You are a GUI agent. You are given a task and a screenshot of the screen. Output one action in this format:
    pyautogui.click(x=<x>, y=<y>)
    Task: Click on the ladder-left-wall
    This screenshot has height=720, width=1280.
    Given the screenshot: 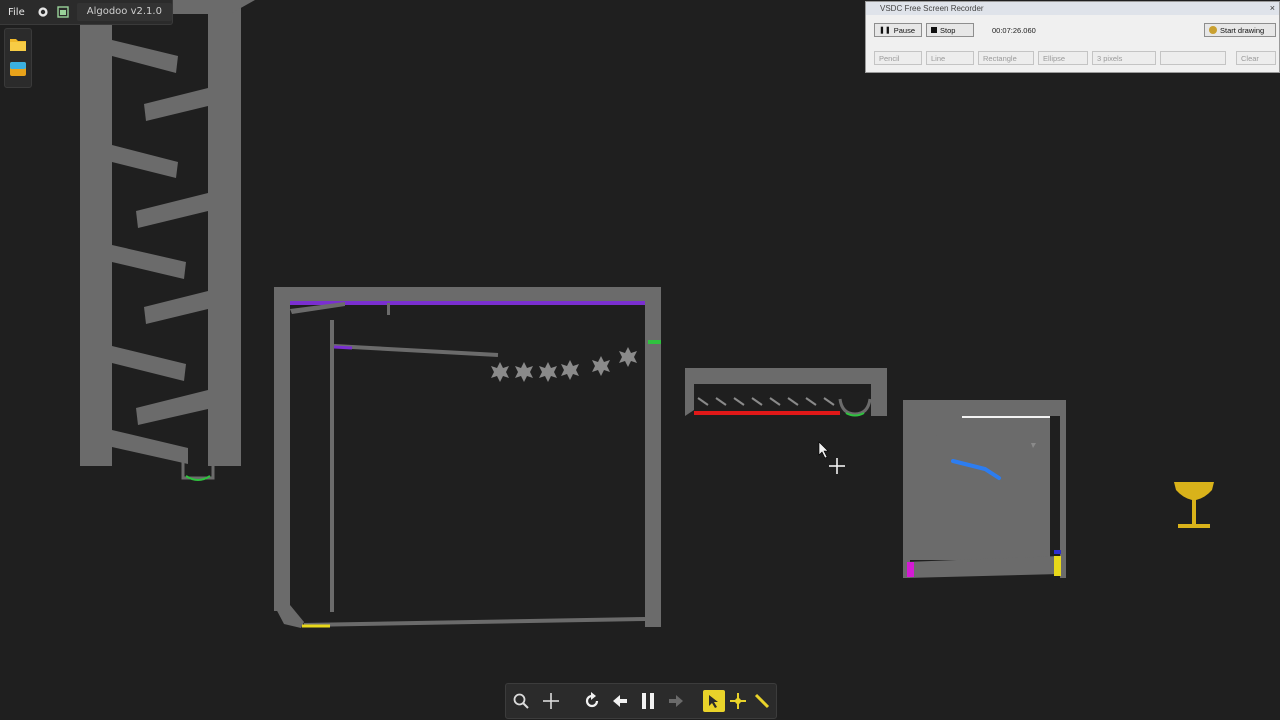 What is the action you would take?
    pyautogui.click(x=96, y=233)
    